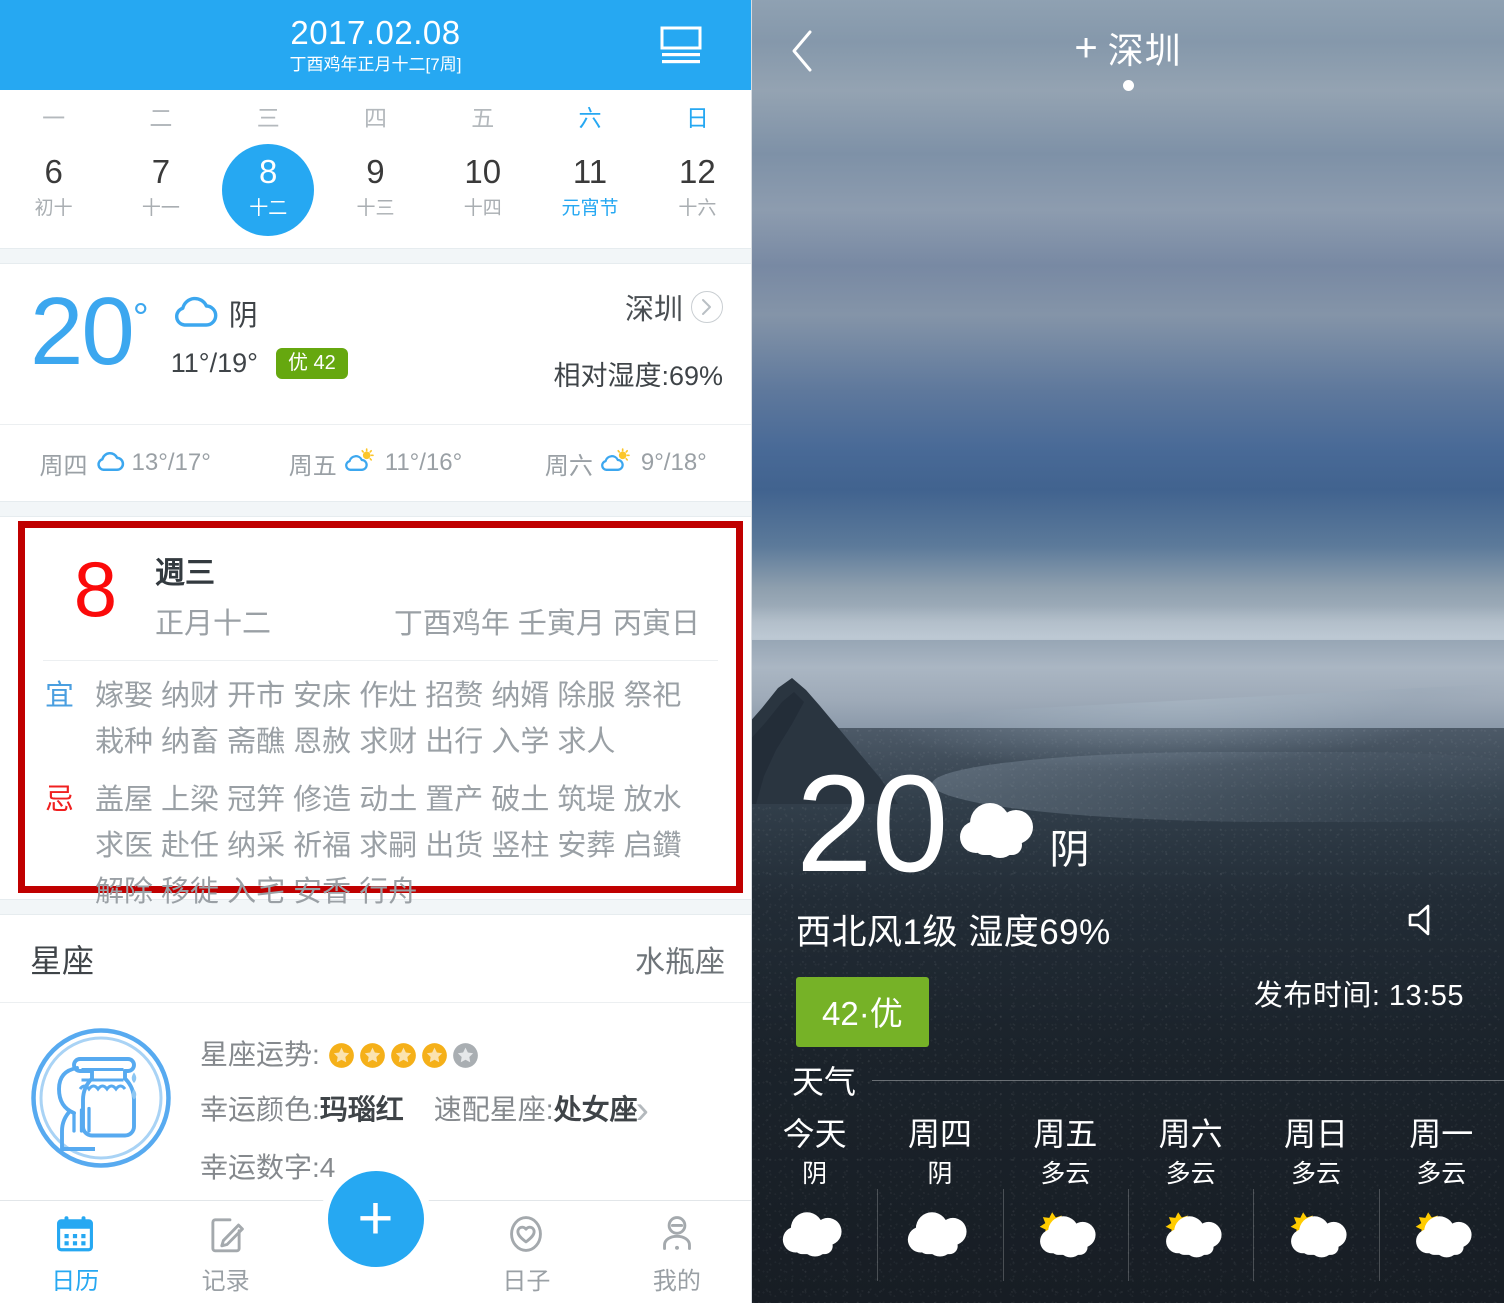  I want to click on publish-time: 发布时间: 13:55, so click(1358, 996).